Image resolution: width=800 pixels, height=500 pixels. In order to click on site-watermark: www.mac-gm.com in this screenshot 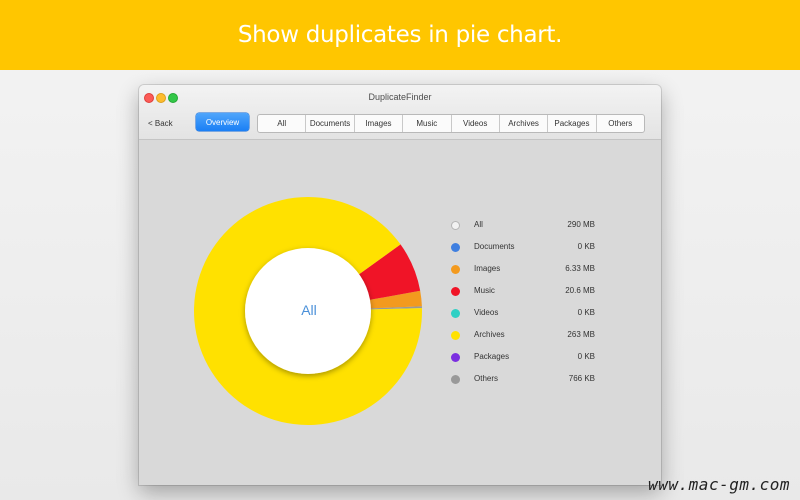, I will do `click(719, 484)`.